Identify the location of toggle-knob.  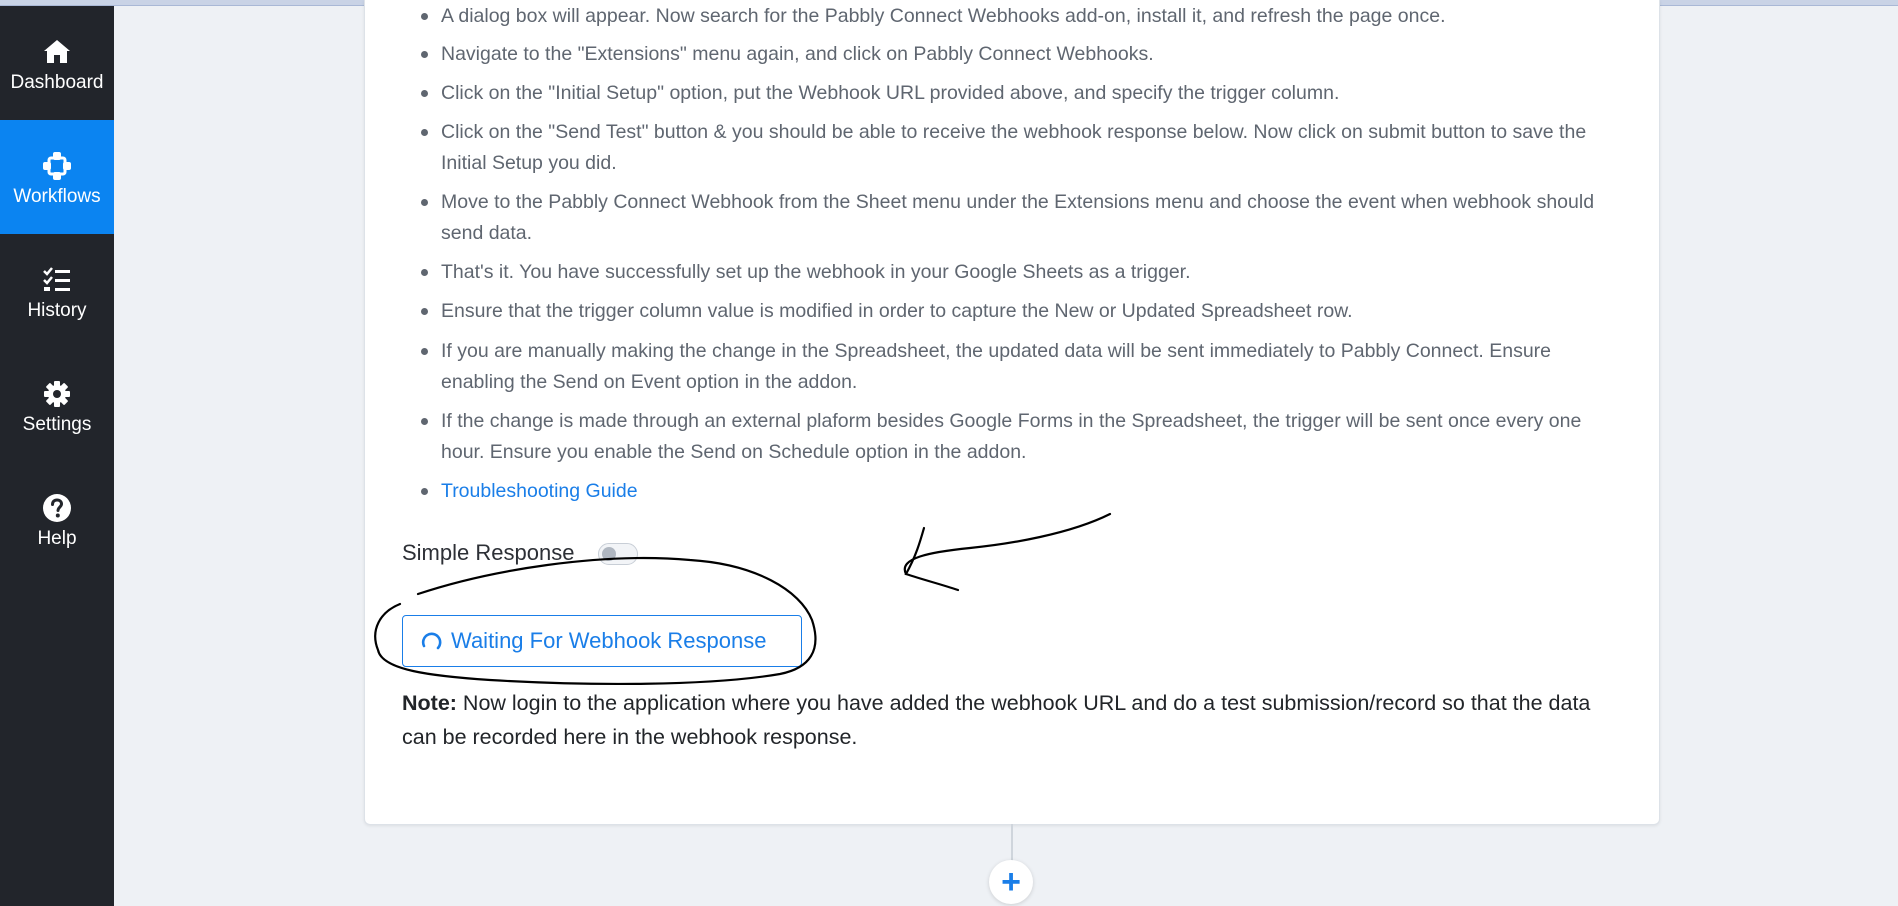
(609, 554).